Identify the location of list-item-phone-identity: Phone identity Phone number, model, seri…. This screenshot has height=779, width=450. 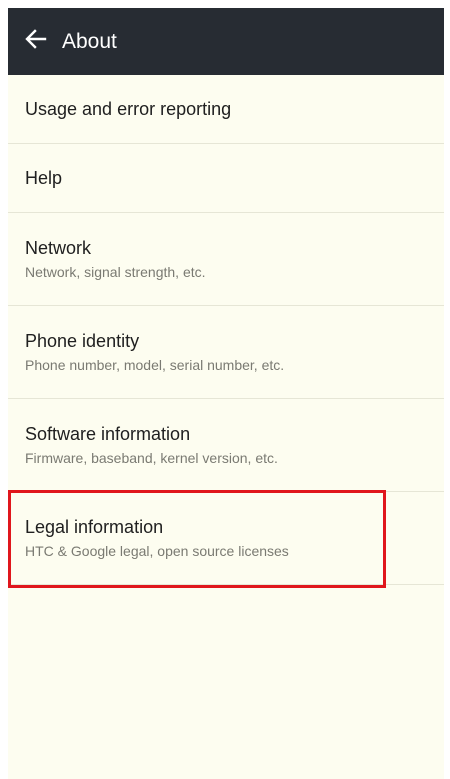
(226, 352).